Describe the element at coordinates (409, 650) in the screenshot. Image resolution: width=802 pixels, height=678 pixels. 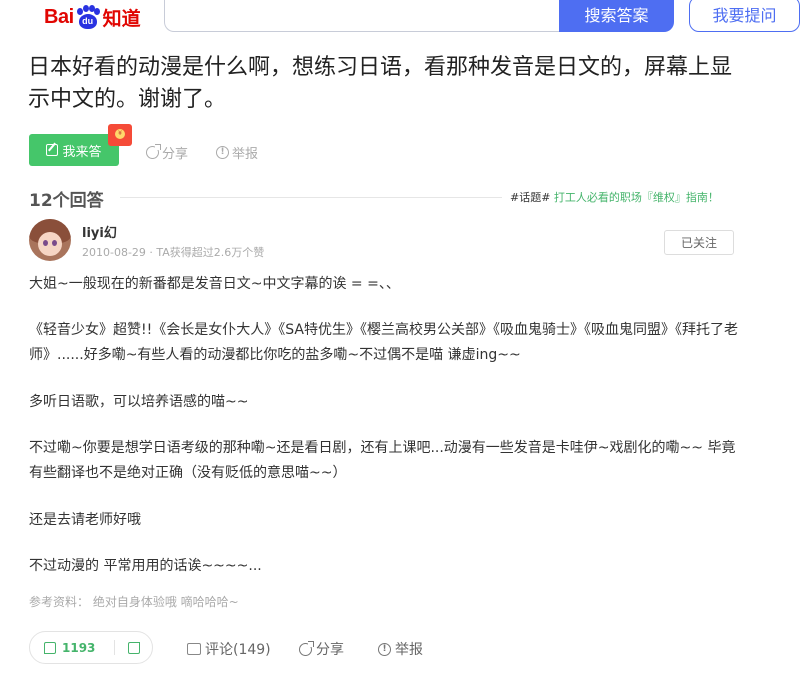
I see `answer-report-label: 举报` at that location.